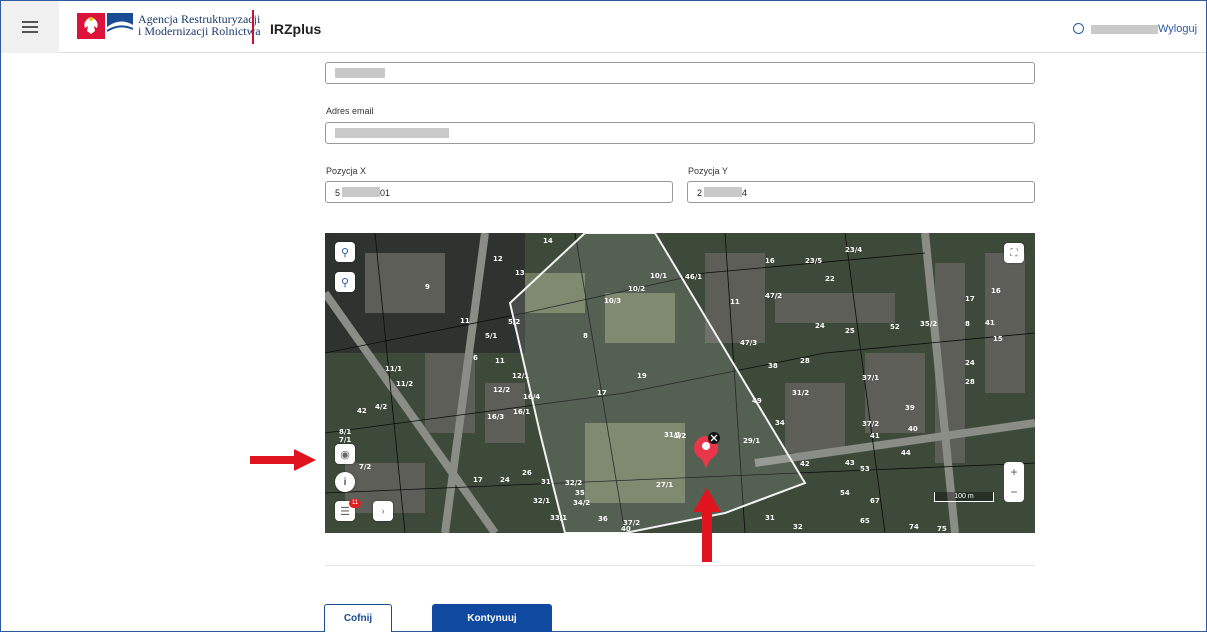 Image resolution: width=1207 pixels, height=632 pixels. I want to click on svg-text: 31/2, so click(800, 393).